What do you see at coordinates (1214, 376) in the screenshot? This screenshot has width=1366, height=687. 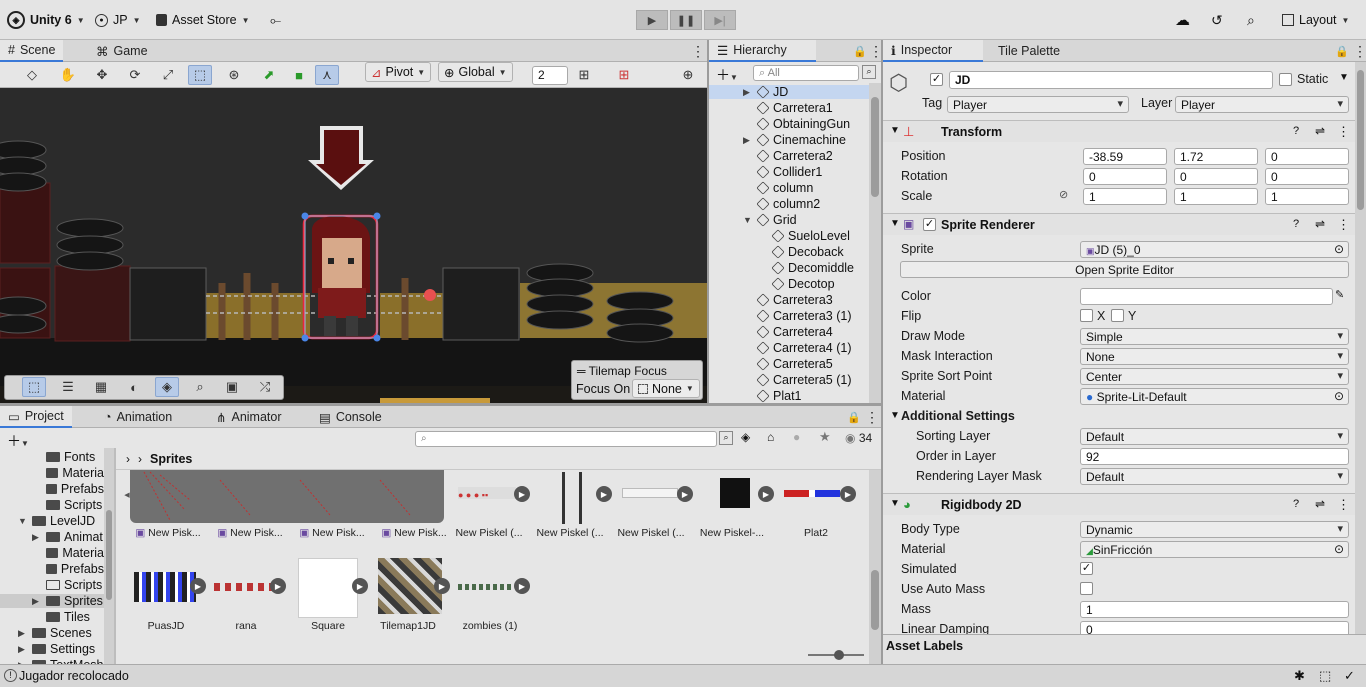 I see `sort-point-dropdown: Center` at bounding box center [1214, 376].